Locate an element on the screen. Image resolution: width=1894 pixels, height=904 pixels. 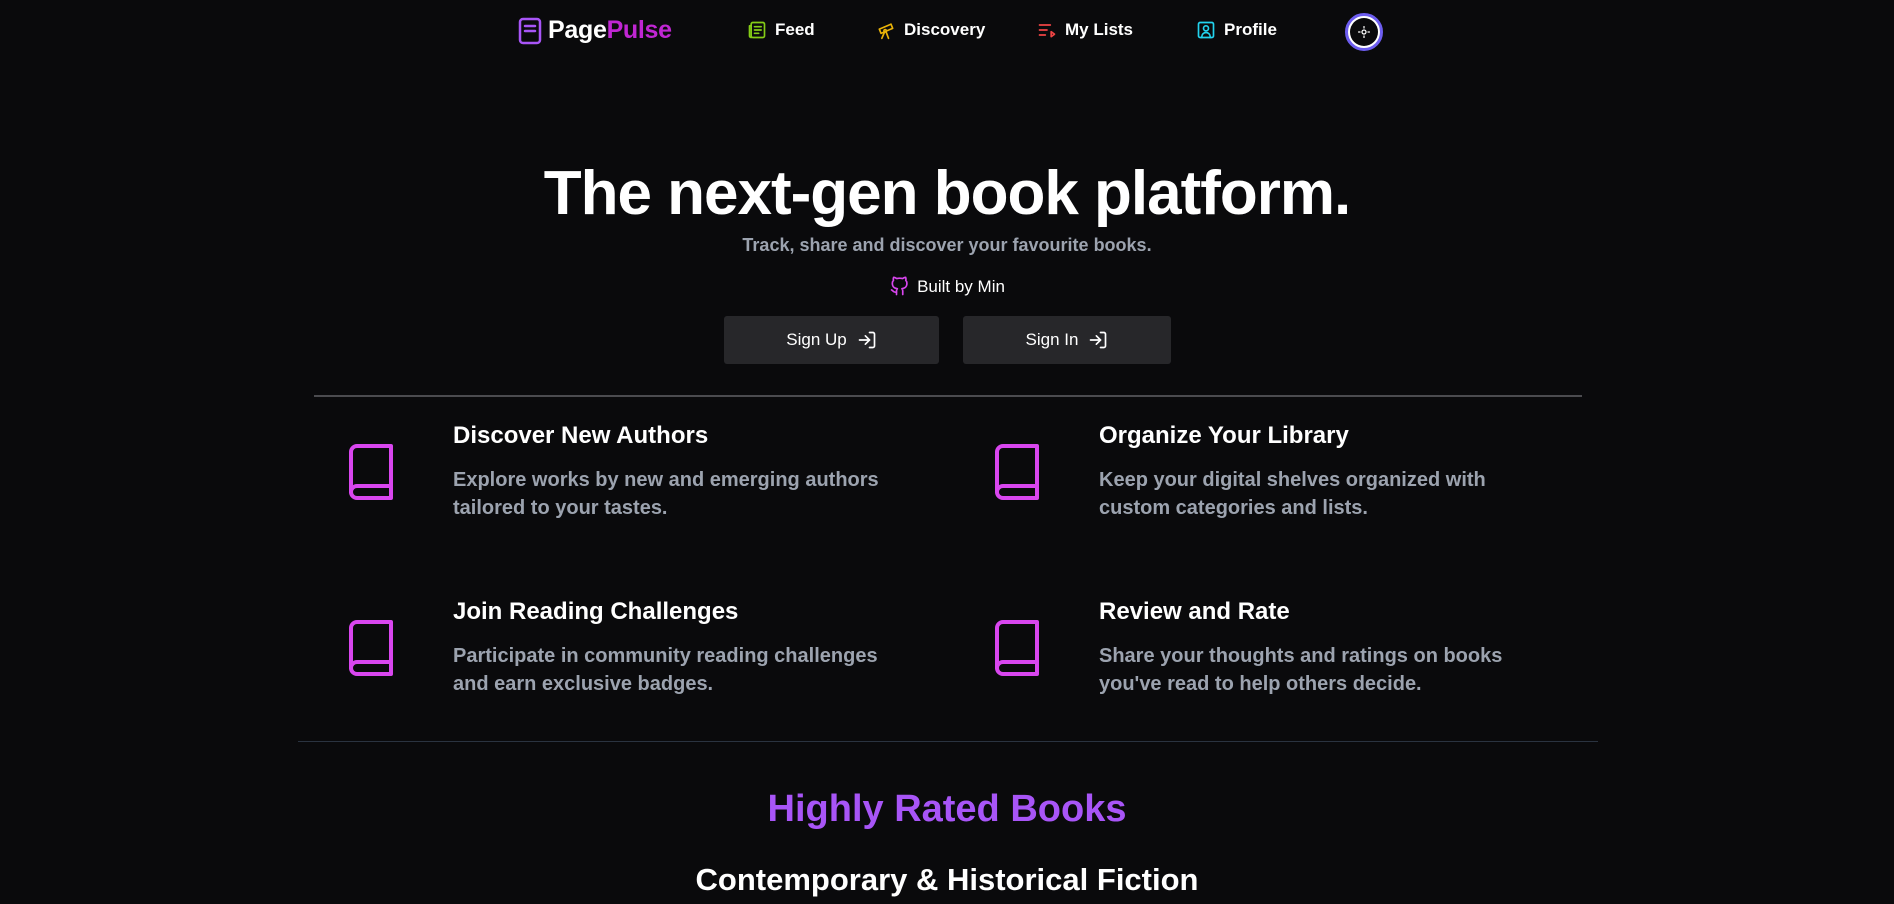
feature-title: Review and Rate is located at coordinates (1194, 611).